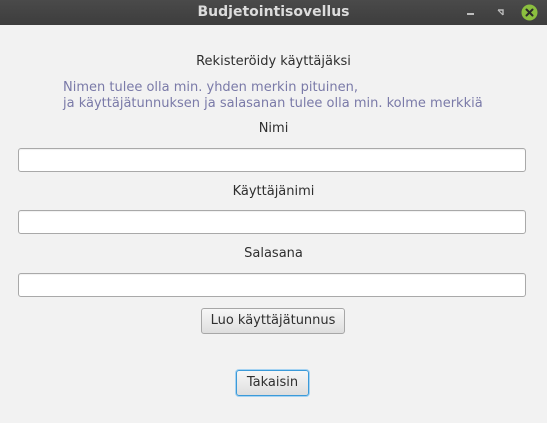  I want to click on back-button: Takaisin, so click(272, 383).